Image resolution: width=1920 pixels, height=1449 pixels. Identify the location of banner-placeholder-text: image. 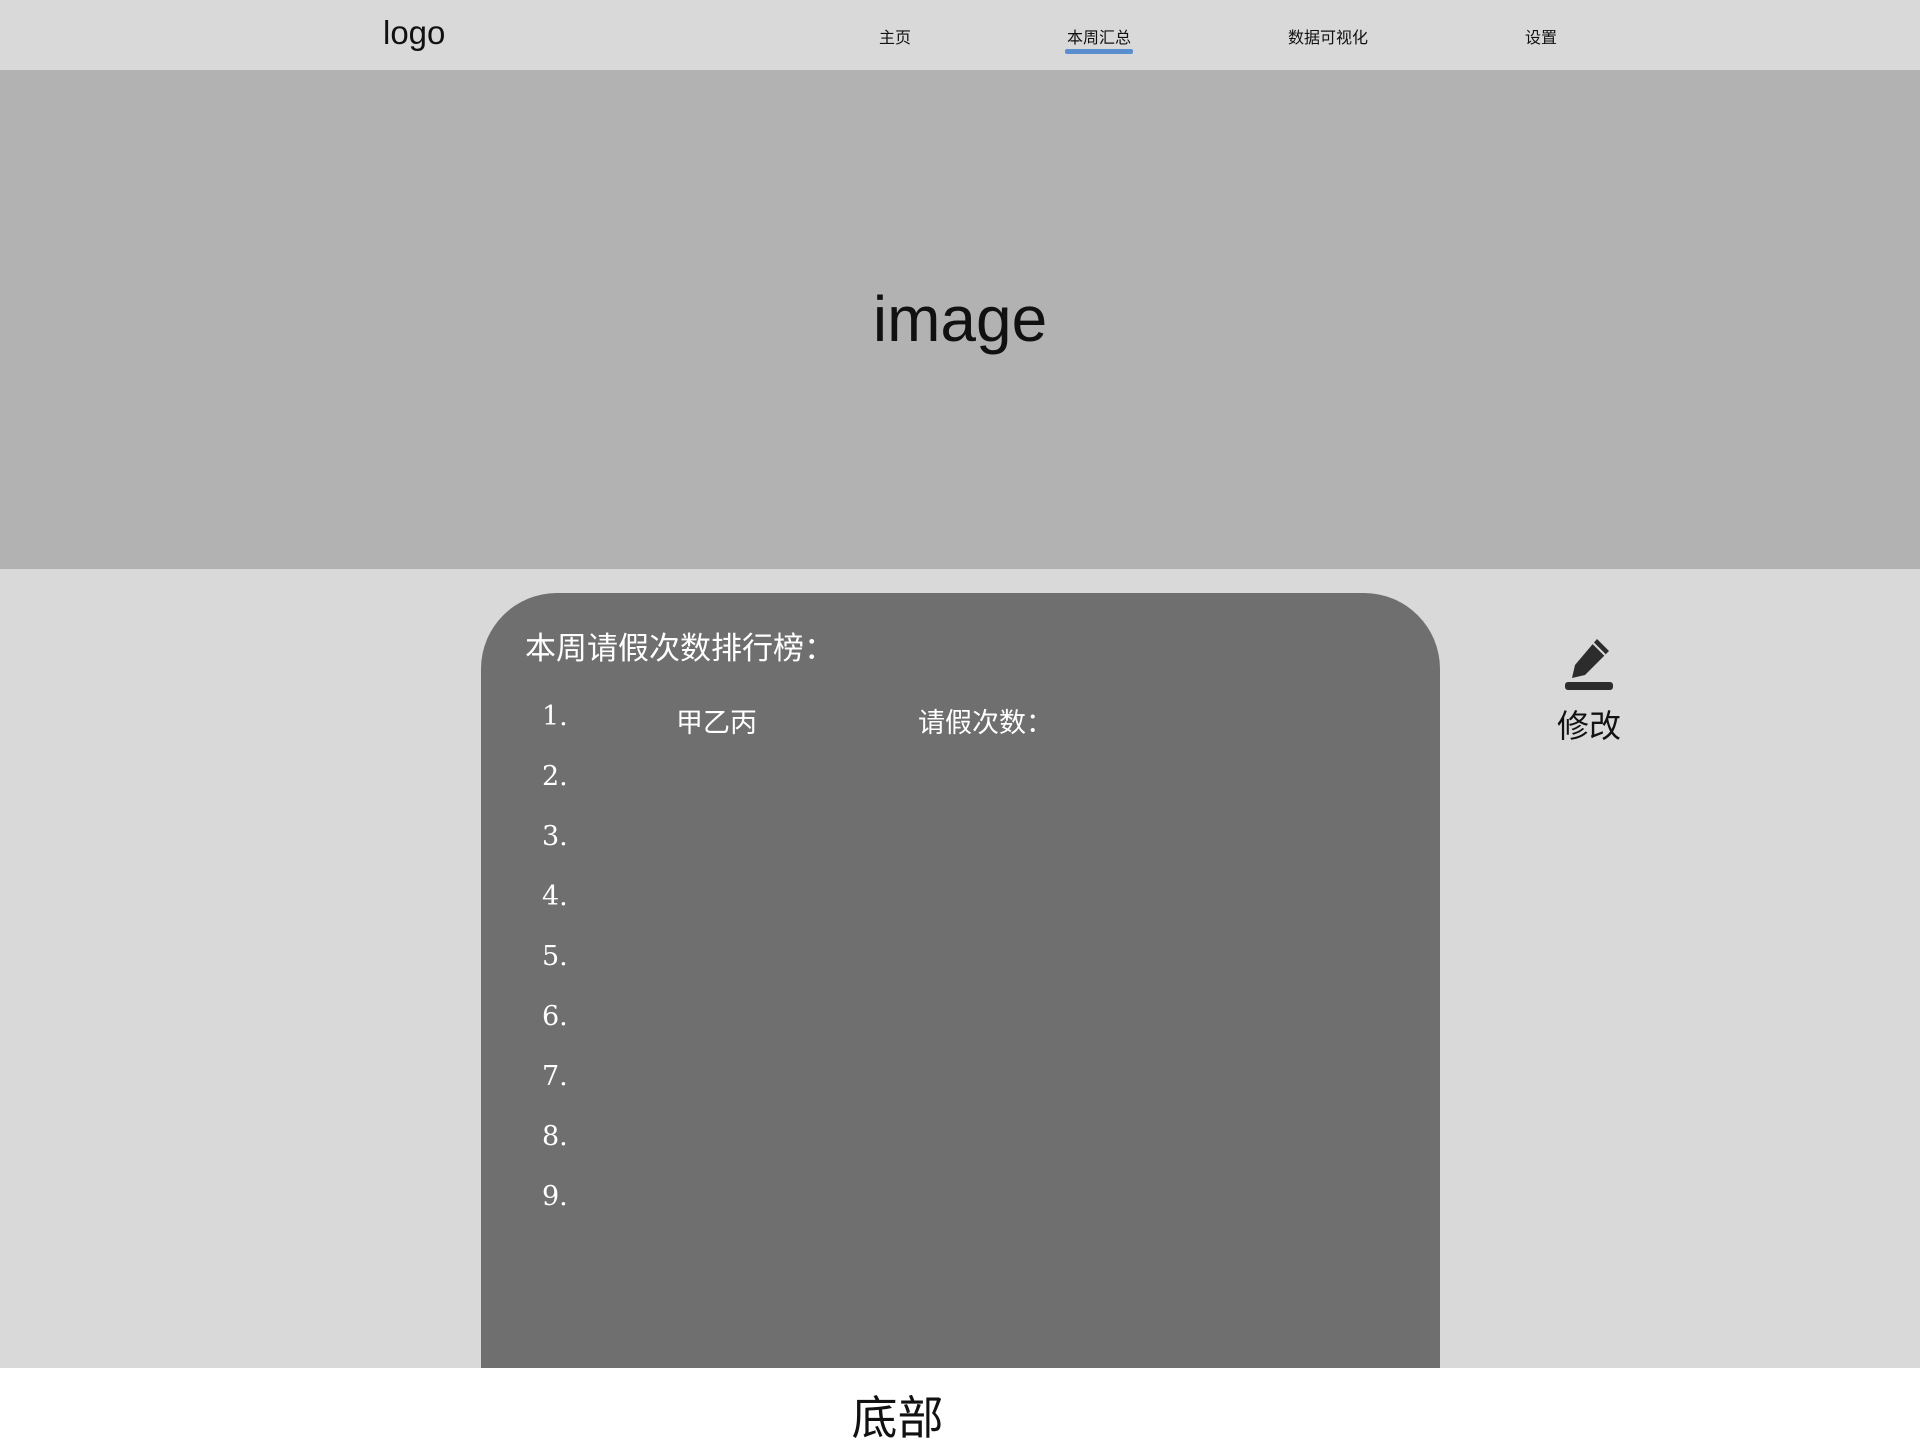
(960, 319).